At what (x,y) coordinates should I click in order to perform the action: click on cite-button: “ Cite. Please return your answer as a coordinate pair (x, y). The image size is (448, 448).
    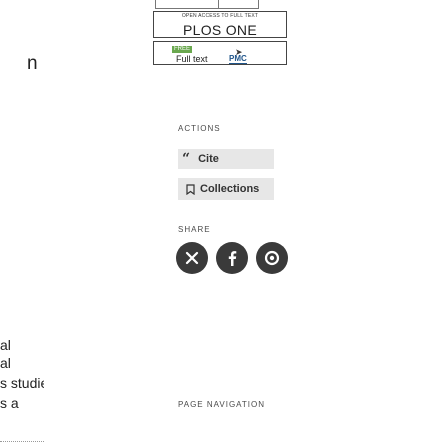
    Looking at the image, I should click on (226, 159).